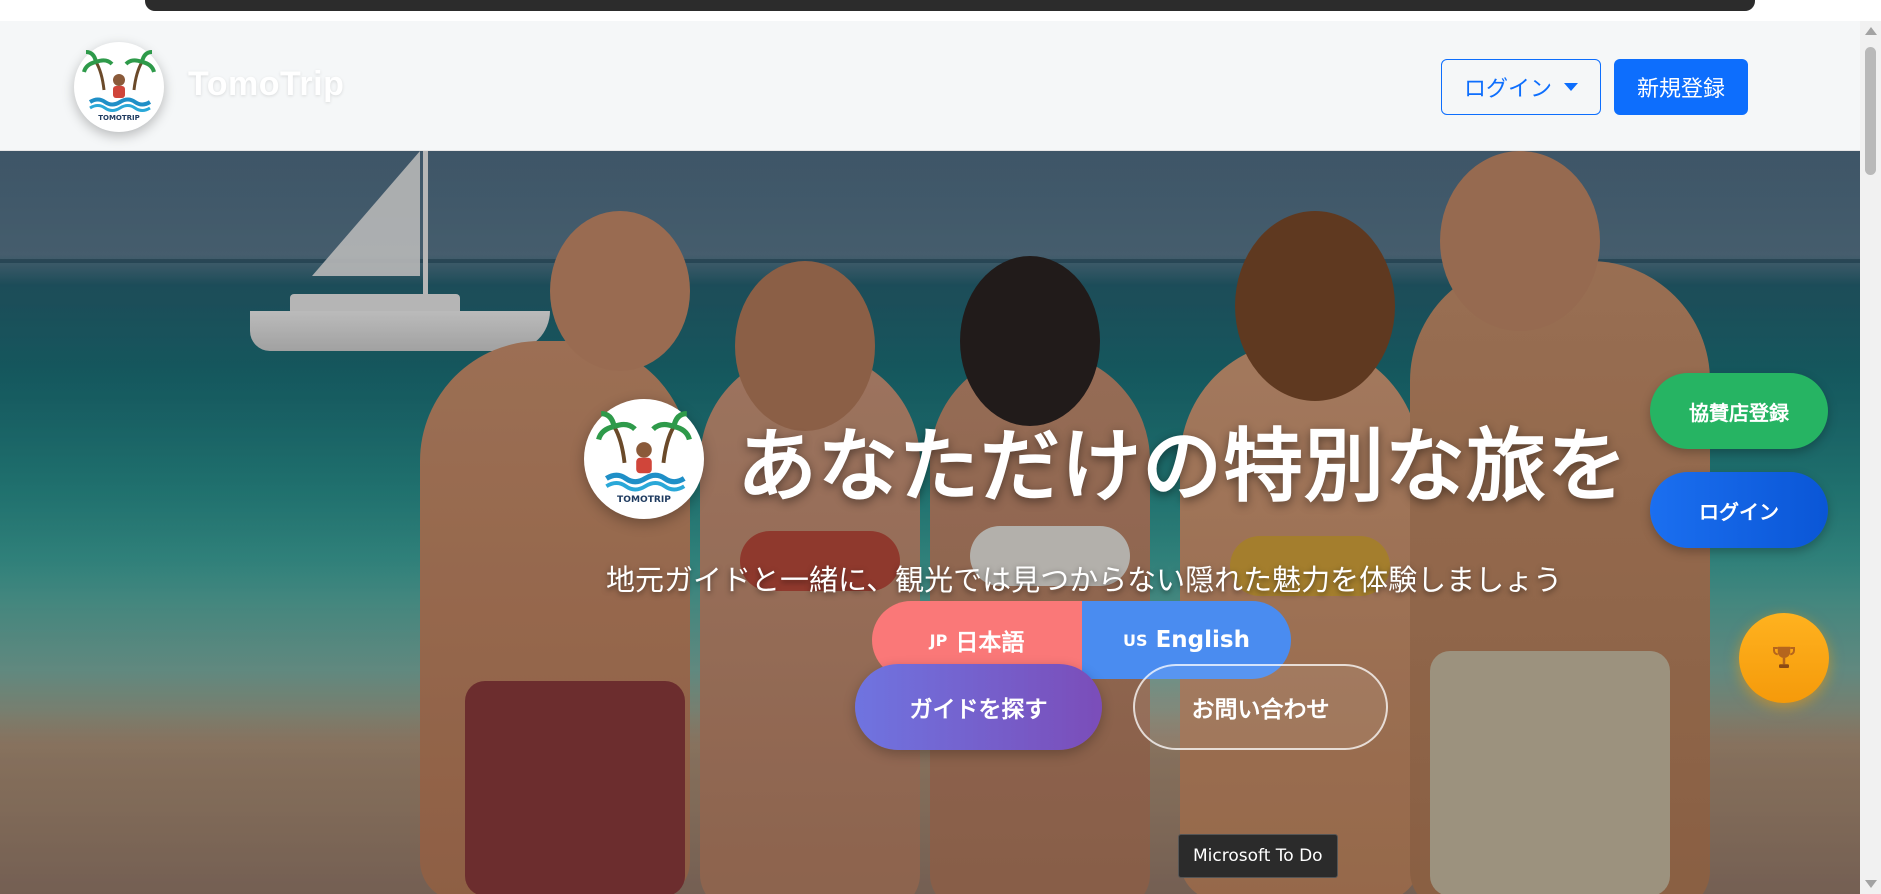  I want to click on login-dropdown-button: ログイン, so click(1521, 87).